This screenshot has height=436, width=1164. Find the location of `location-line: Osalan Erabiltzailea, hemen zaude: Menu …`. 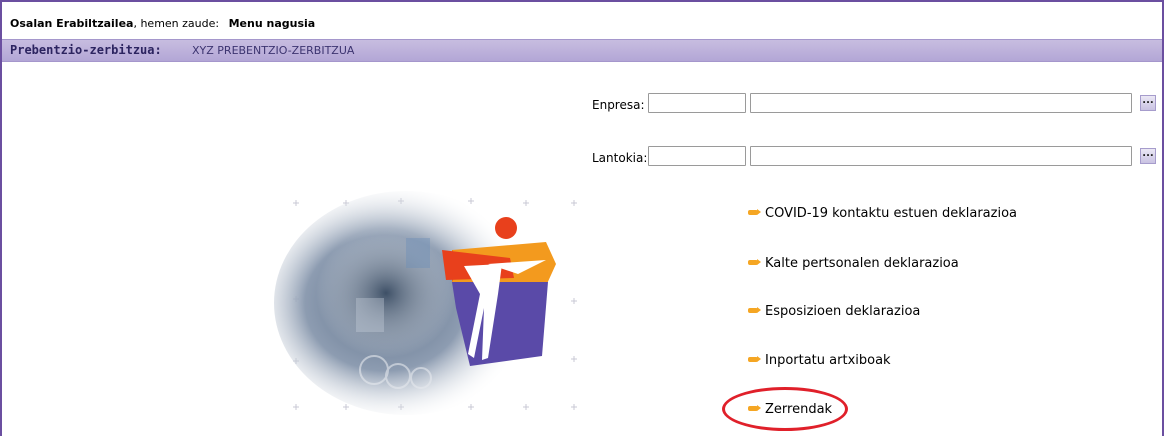

location-line: Osalan Erabiltzailea, hemen zaude: Menu … is located at coordinates (162, 23).